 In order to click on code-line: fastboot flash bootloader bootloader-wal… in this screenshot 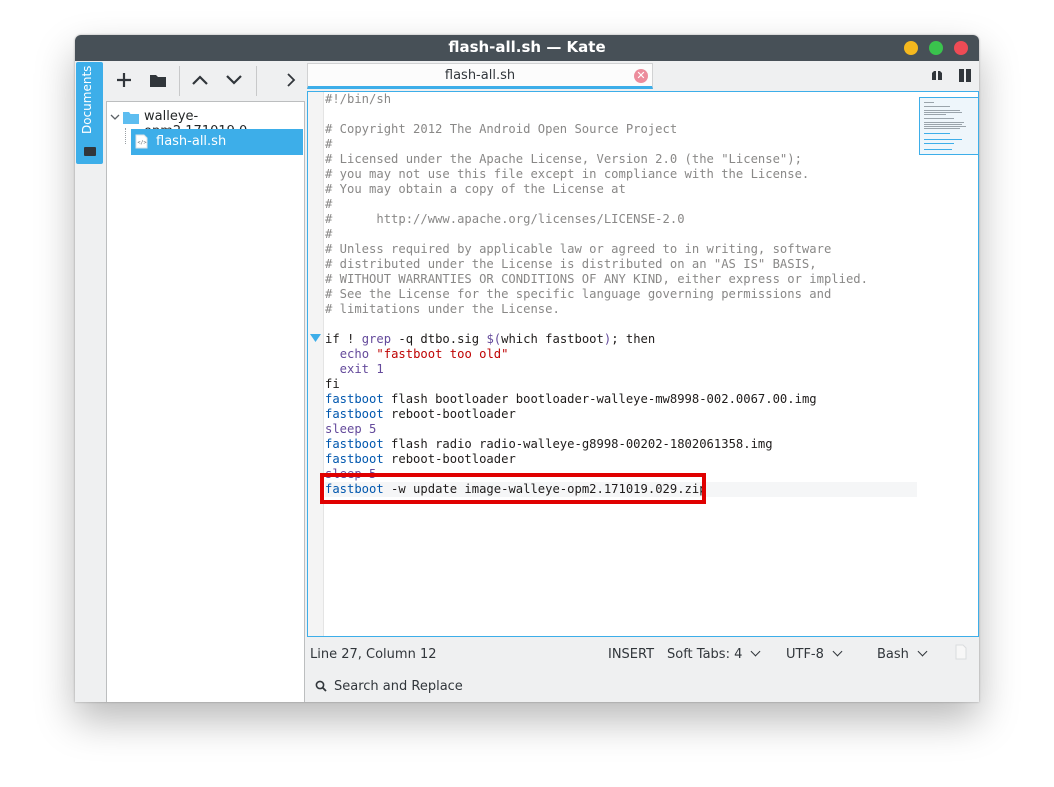, I will do `click(571, 399)`.